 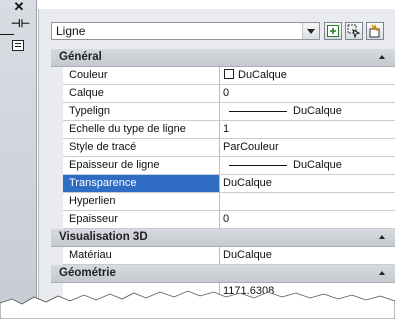 What do you see at coordinates (258, 111) in the screenshot?
I see `linetype-sample-icon` at bounding box center [258, 111].